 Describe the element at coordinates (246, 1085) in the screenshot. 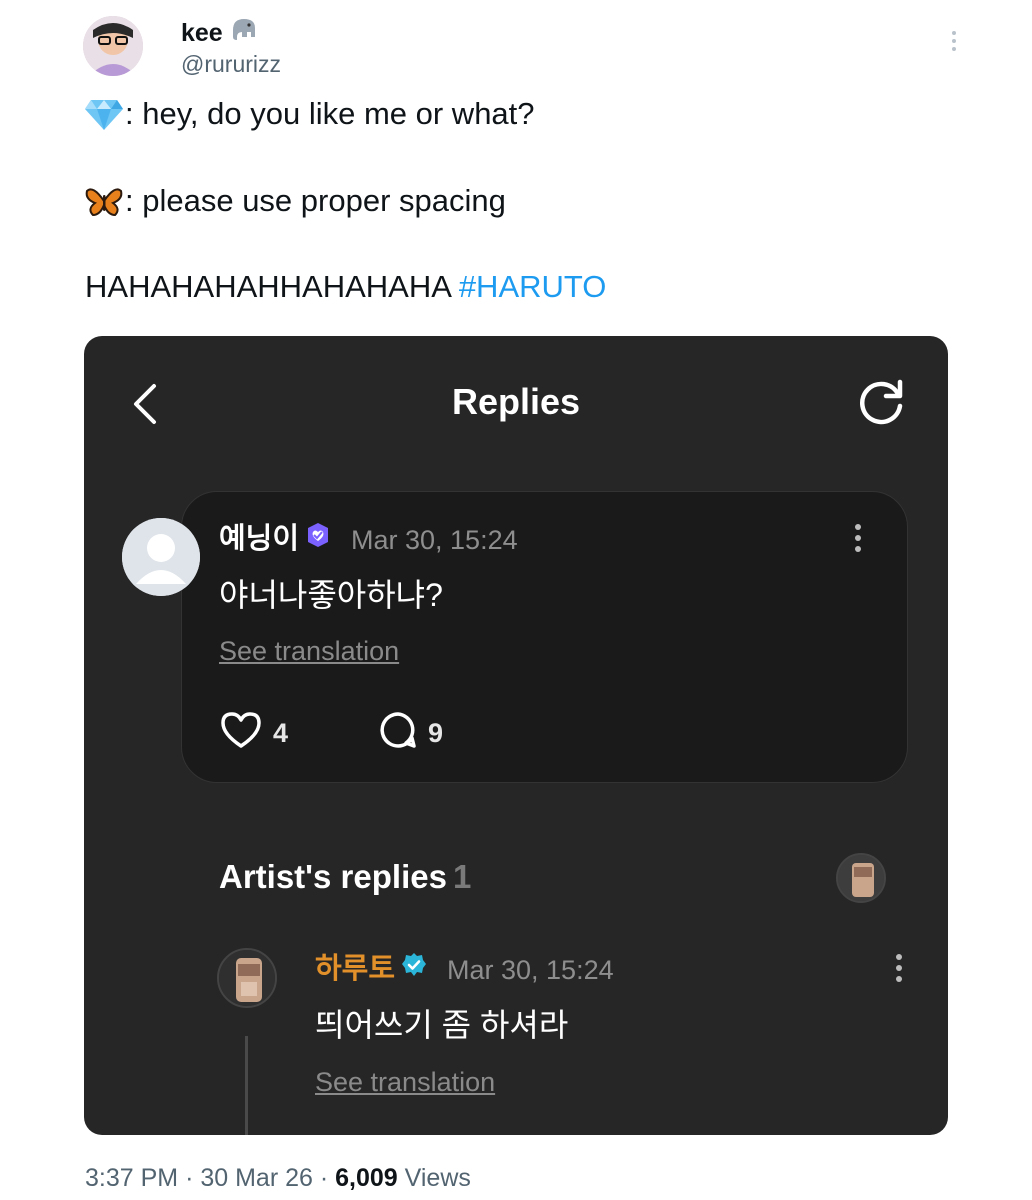

I see `thread-line` at that location.